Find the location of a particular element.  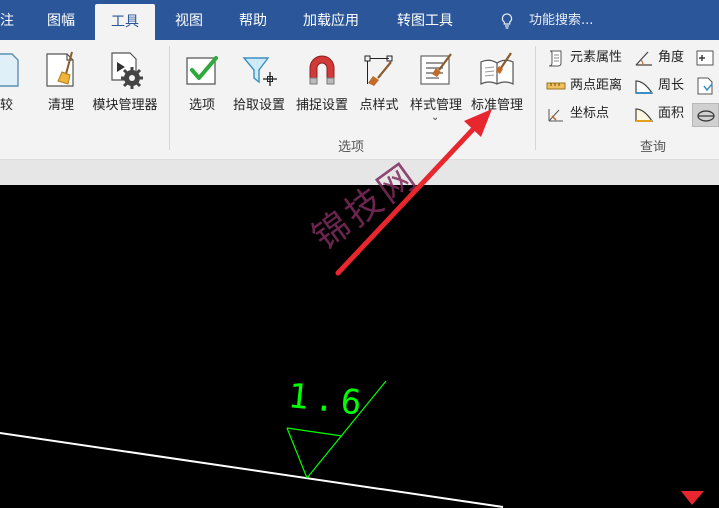

options-button: 选项 is located at coordinates (202, 81).